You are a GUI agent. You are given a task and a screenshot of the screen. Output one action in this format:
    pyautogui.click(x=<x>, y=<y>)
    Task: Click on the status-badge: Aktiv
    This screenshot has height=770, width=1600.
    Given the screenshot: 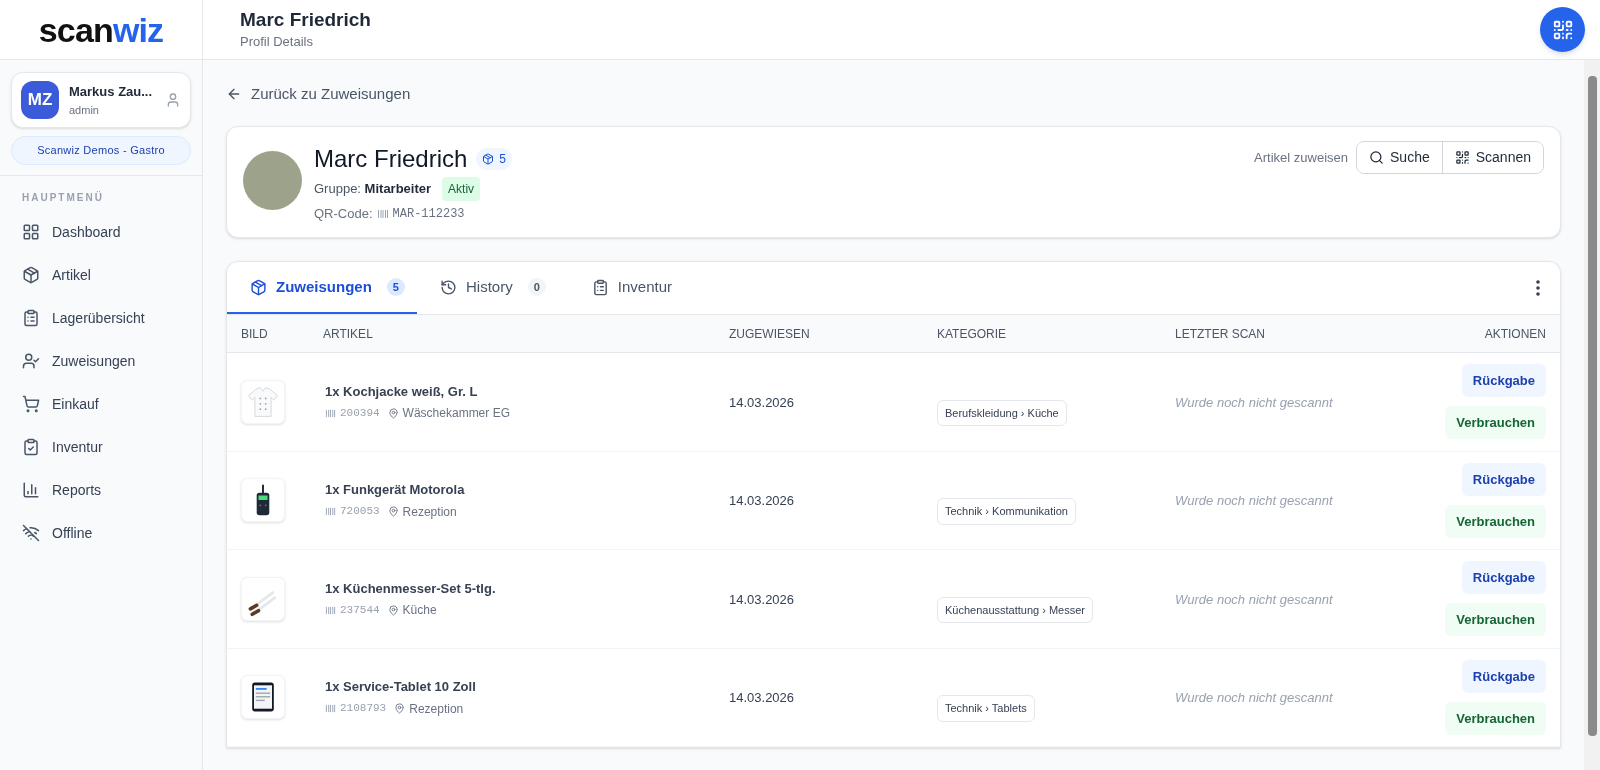 What is the action you would take?
    pyautogui.click(x=461, y=189)
    